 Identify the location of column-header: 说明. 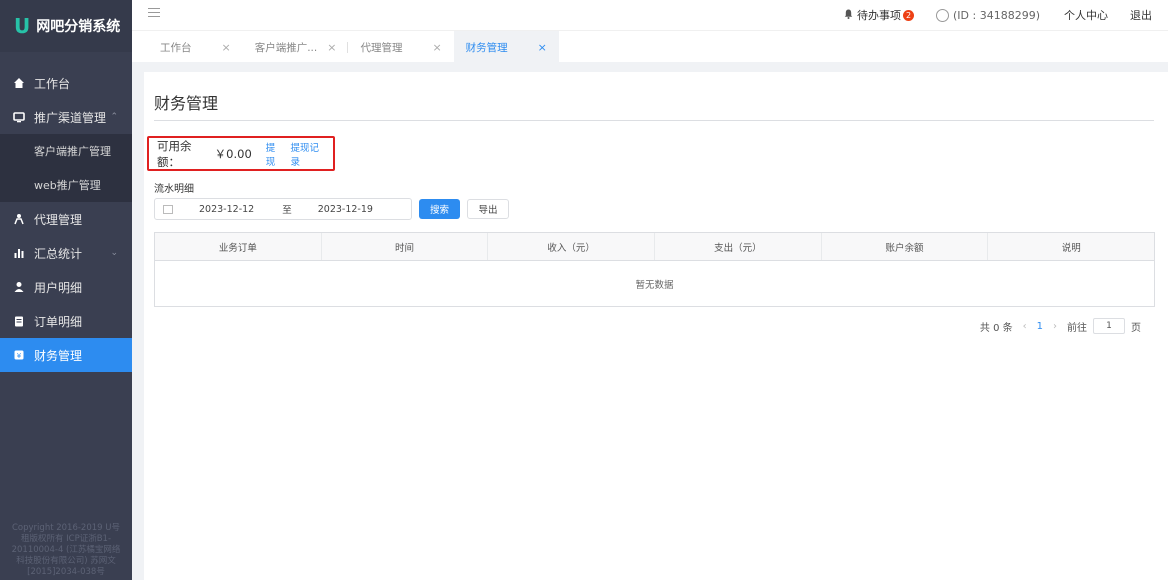
(1071, 248).